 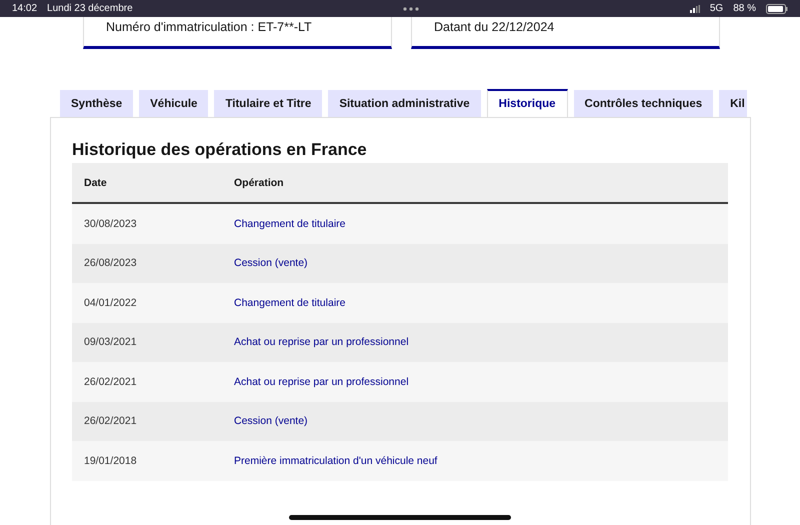 I want to click on status-time: 14:02, so click(x=25, y=8).